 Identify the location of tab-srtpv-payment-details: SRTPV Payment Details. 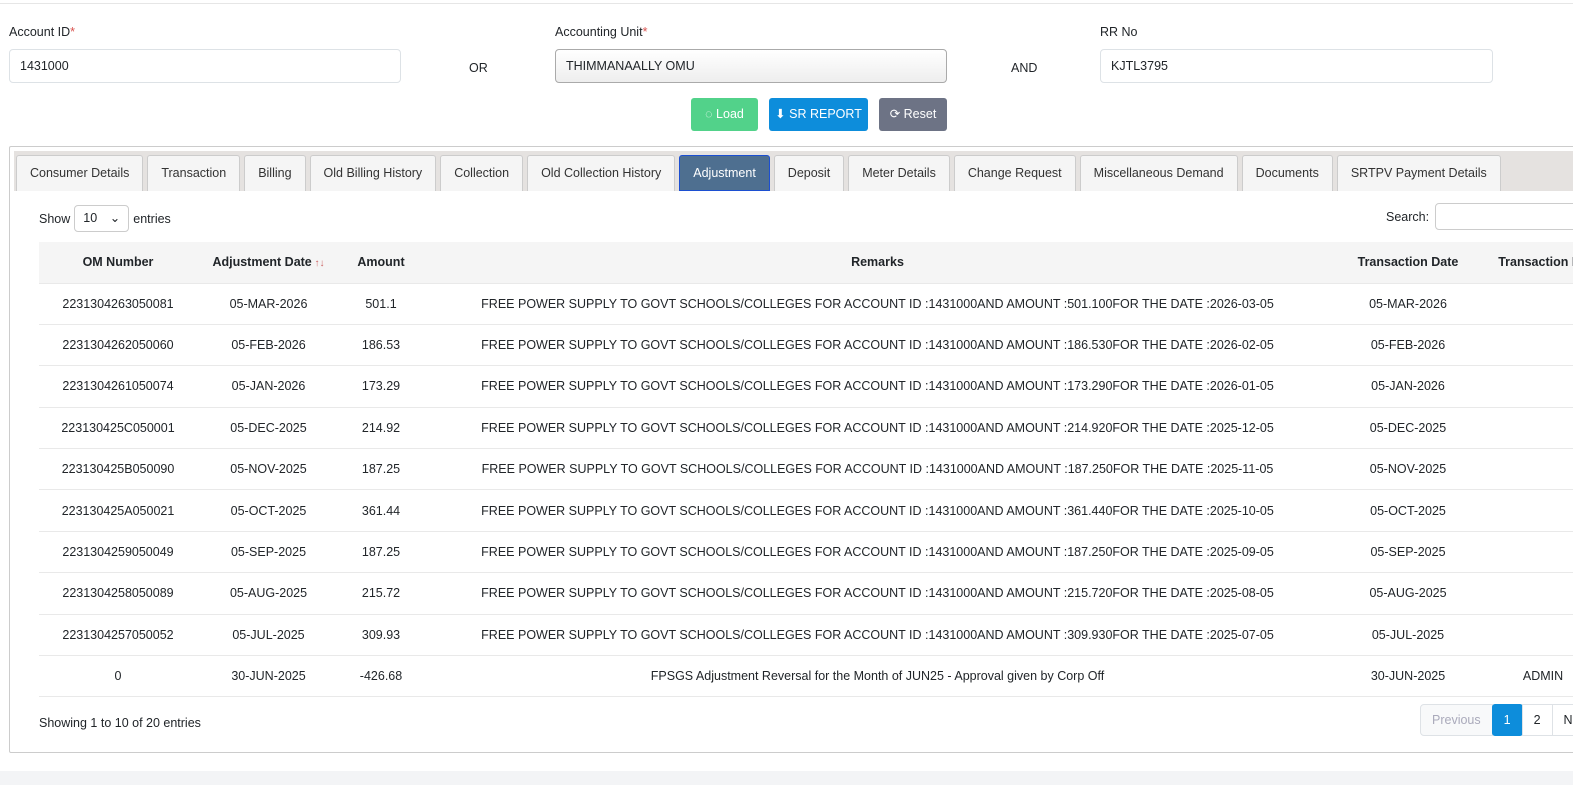
(1418, 173).